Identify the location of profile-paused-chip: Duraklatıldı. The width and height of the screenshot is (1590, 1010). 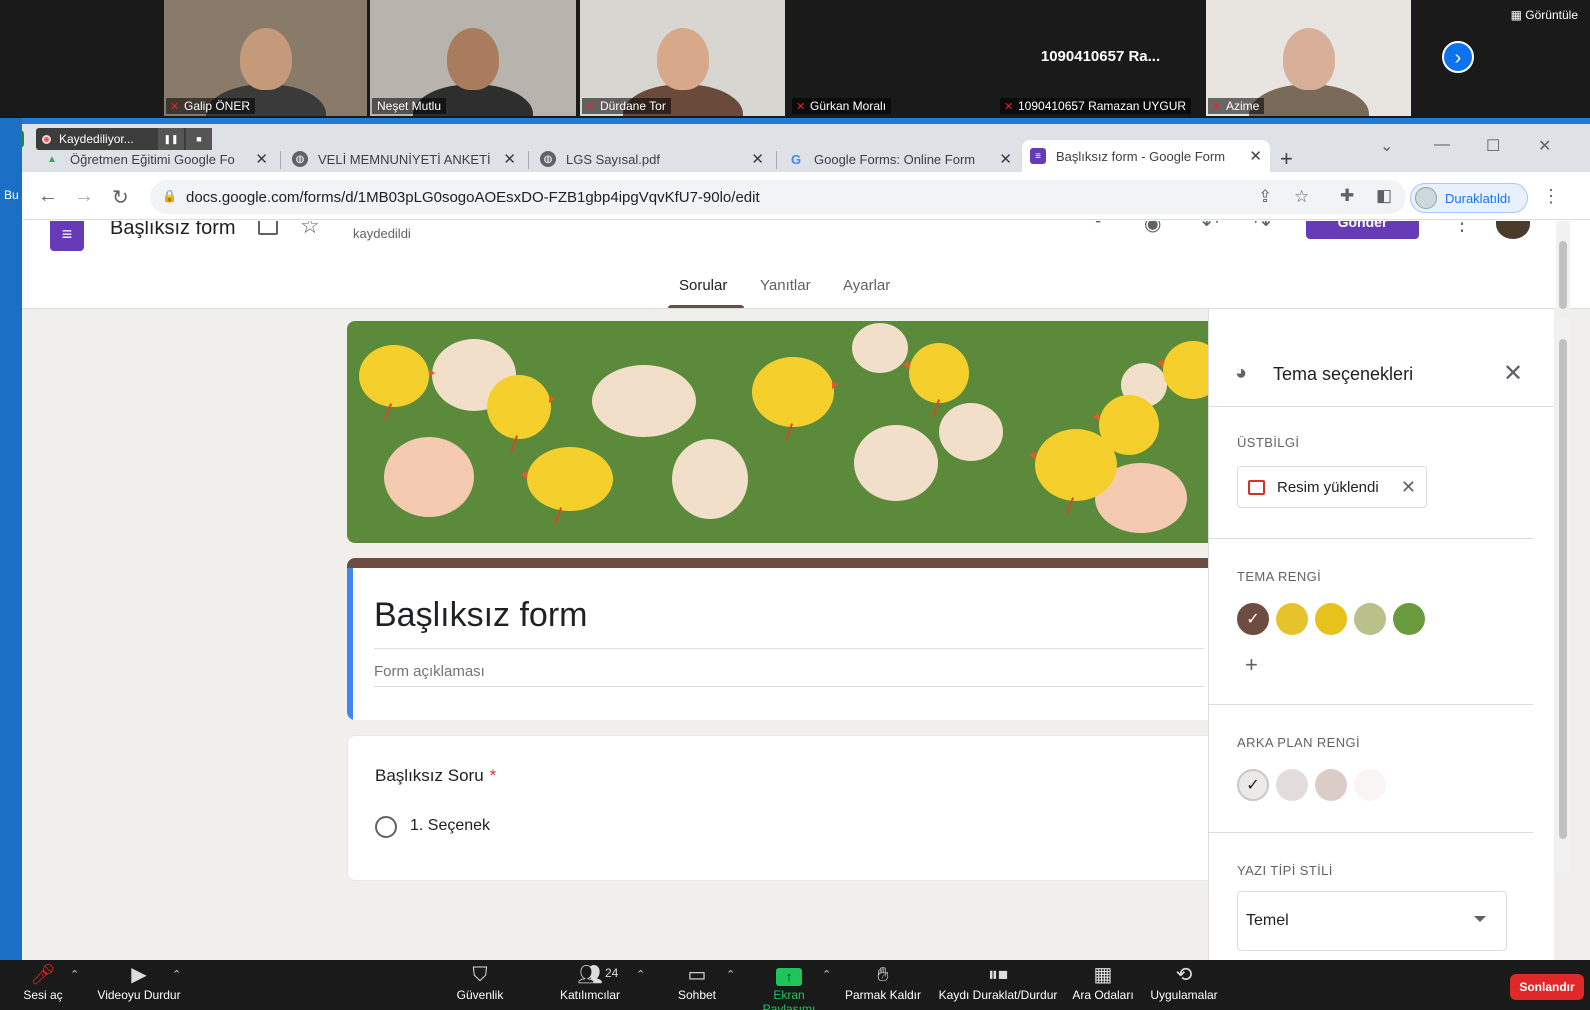
(1469, 198).